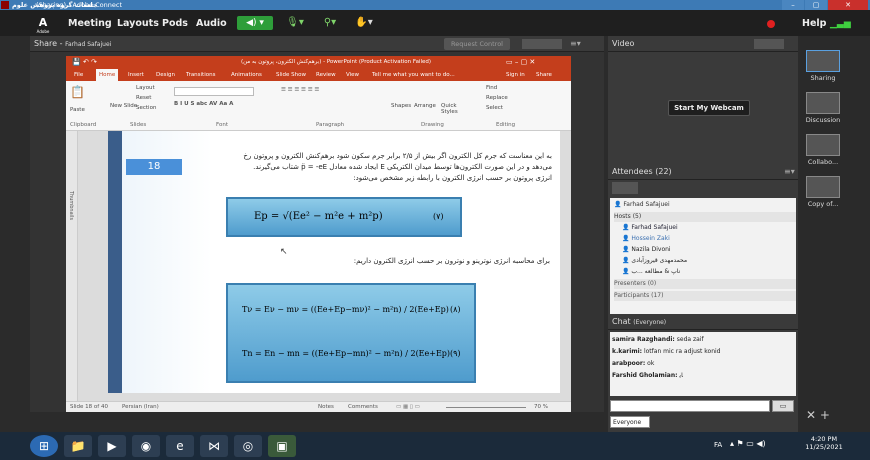 The height and width of the screenshot is (460, 870). Describe the element at coordinates (44, 446) in the screenshot. I see `start-button: ⊞` at that location.